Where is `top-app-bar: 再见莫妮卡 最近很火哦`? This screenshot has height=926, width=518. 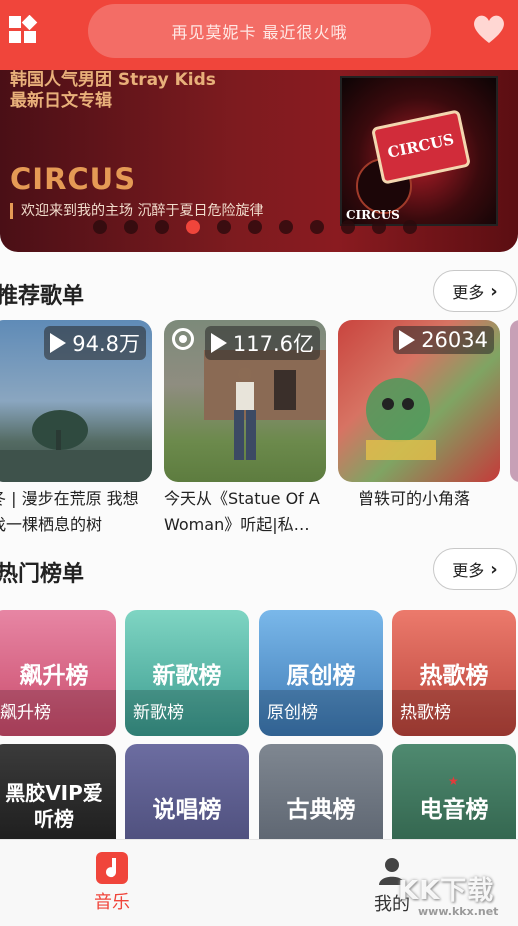
top-app-bar: 再见莫妮卡 最近很火哦 is located at coordinates (259, 35).